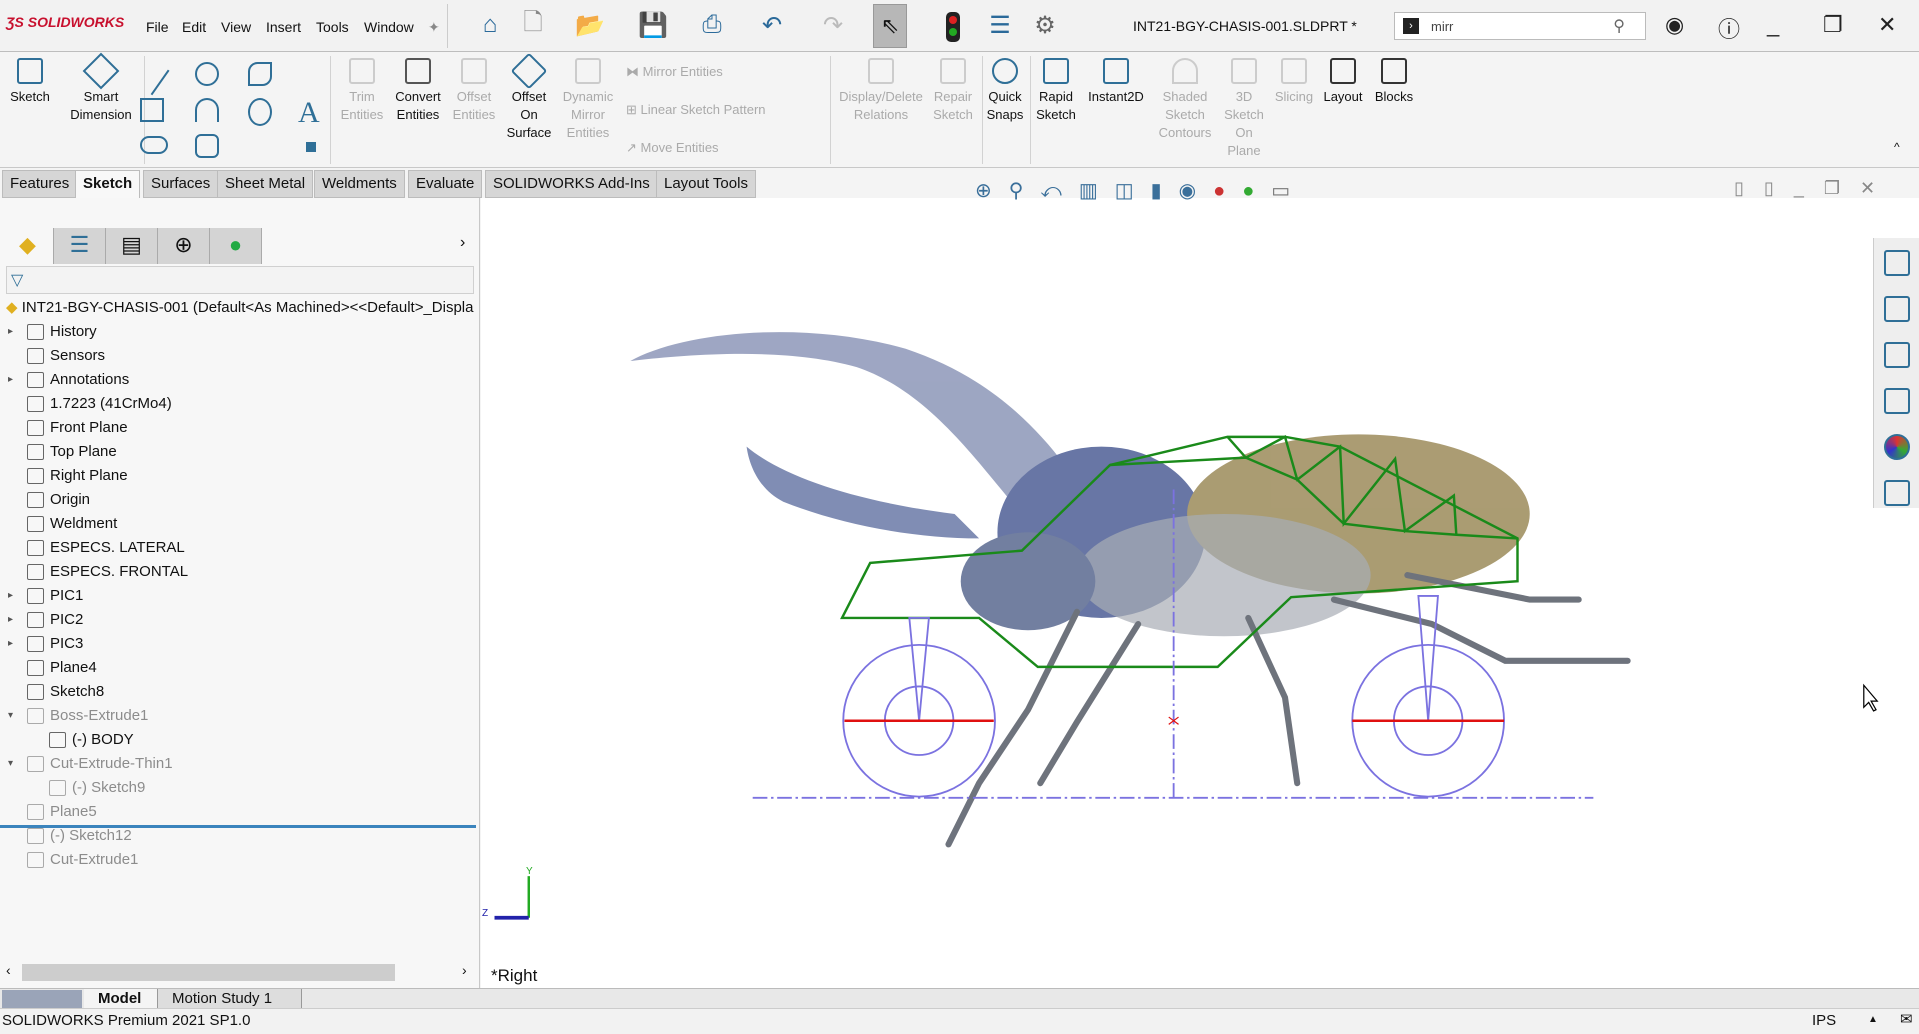 This screenshot has height=1034, width=1919. Describe the element at coordinates (696, 110) in the screenshot. I see `linear-sketch-pattern-button: ⊞ Linear Sketch Pattern` at that location.